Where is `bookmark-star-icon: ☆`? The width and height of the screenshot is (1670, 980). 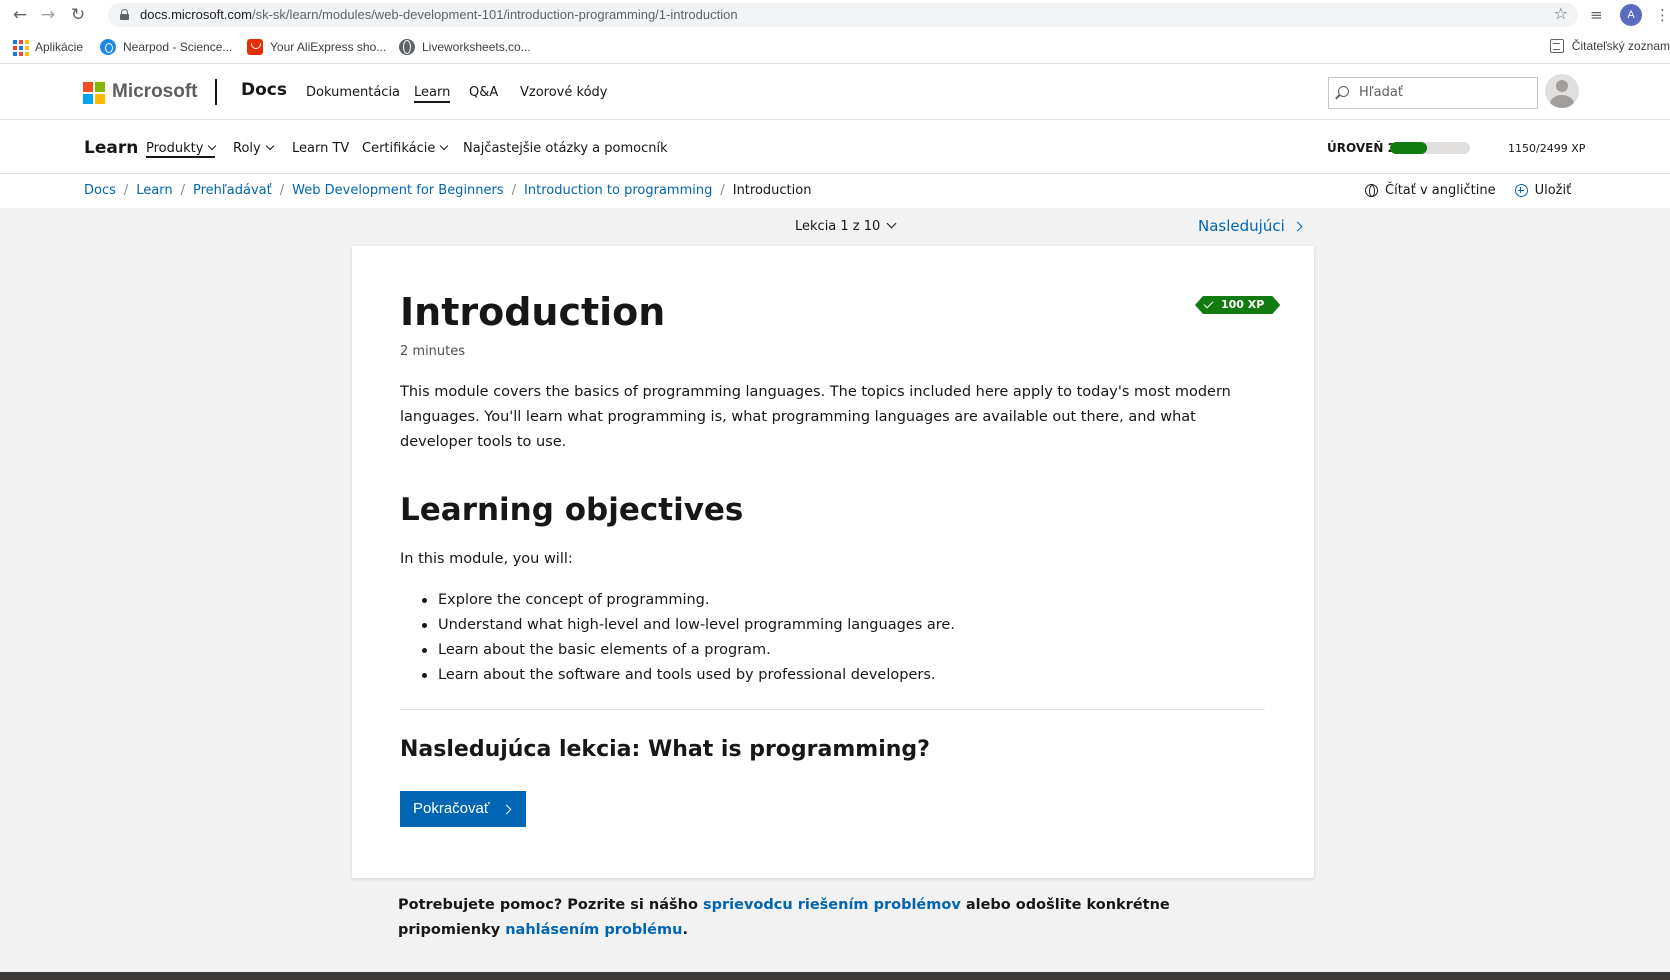 bookmark-star-icon: ☆ is located at coordinates (1561, 13).